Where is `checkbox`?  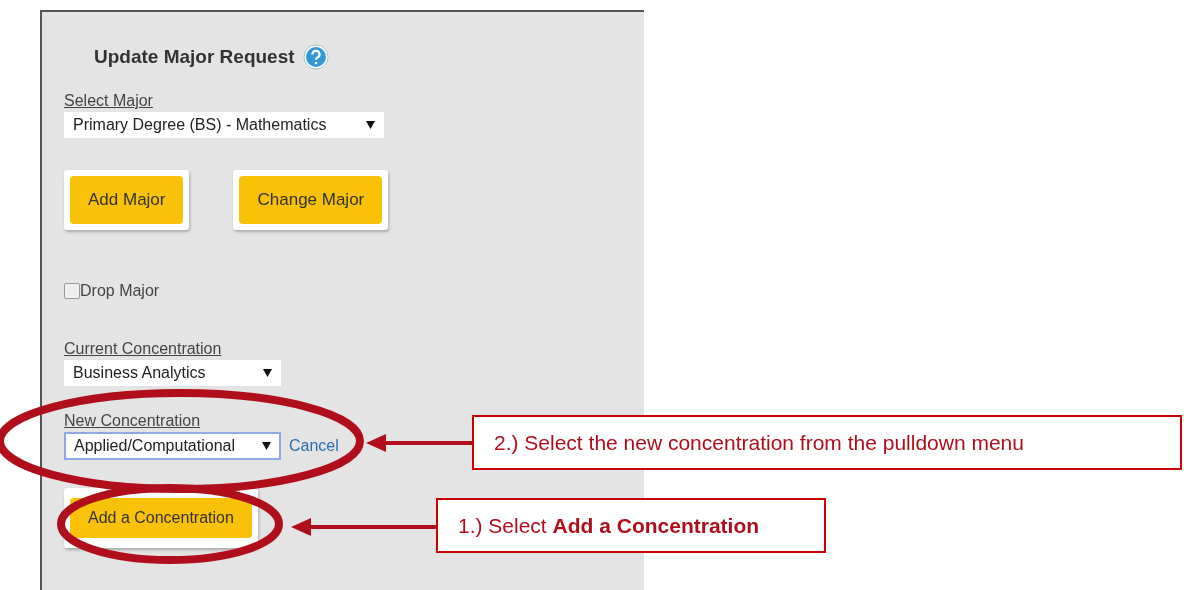 checkbox is located at coordinates (72, 291).